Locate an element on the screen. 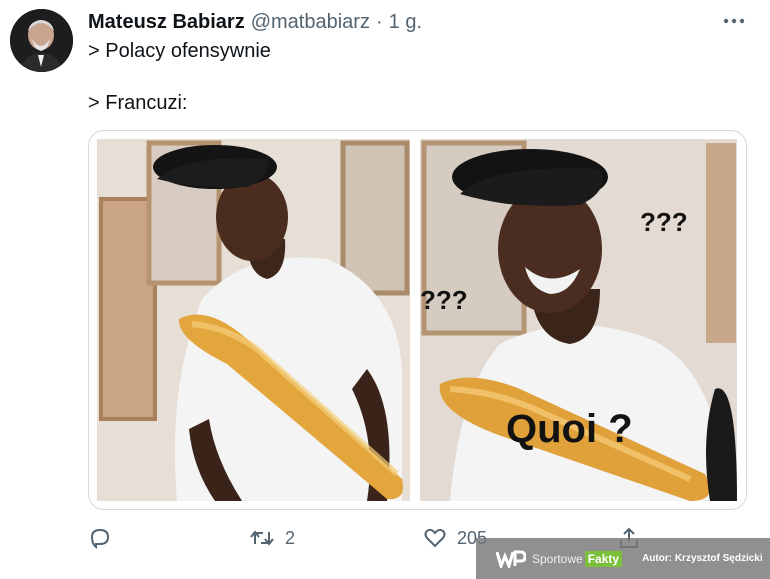 Image resolution: width=770 pixels, height=579 pixels. watermark: Sportowe Fakty Autor: Krzysztof Sędzicki is located at coordinates (623, 558).